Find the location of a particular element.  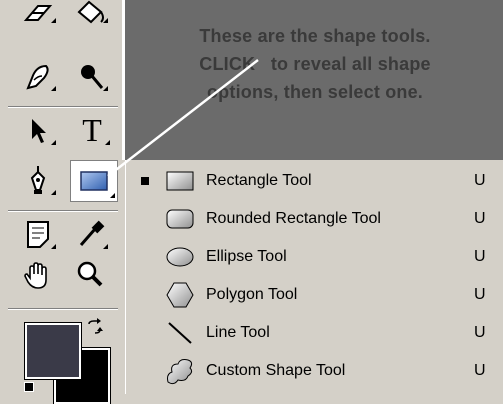

menu-item-line-tool: Line Tool U is located at coordinates (314, 333).